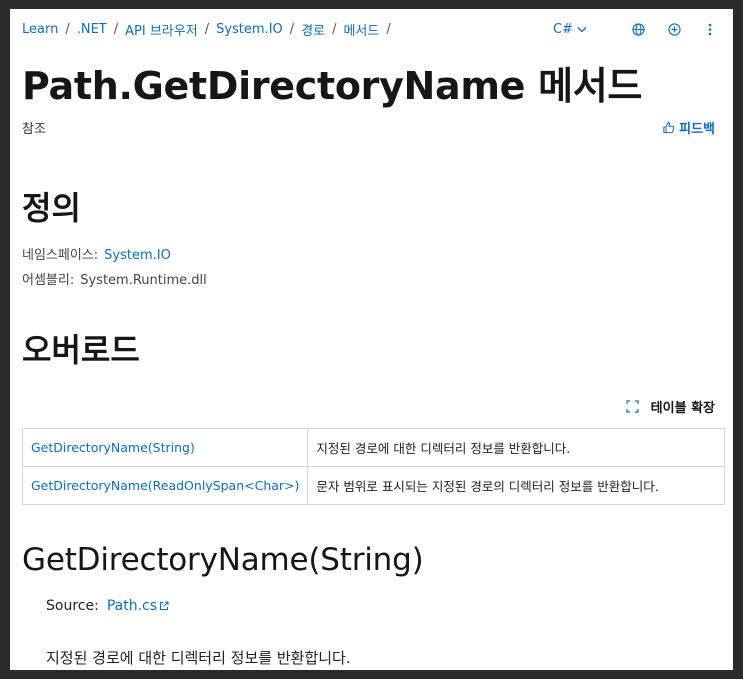 The height and width of the screenshot is (679, 743). I want to click on breadcrumb-api-browser: API 브라우저, so click(161, 29).